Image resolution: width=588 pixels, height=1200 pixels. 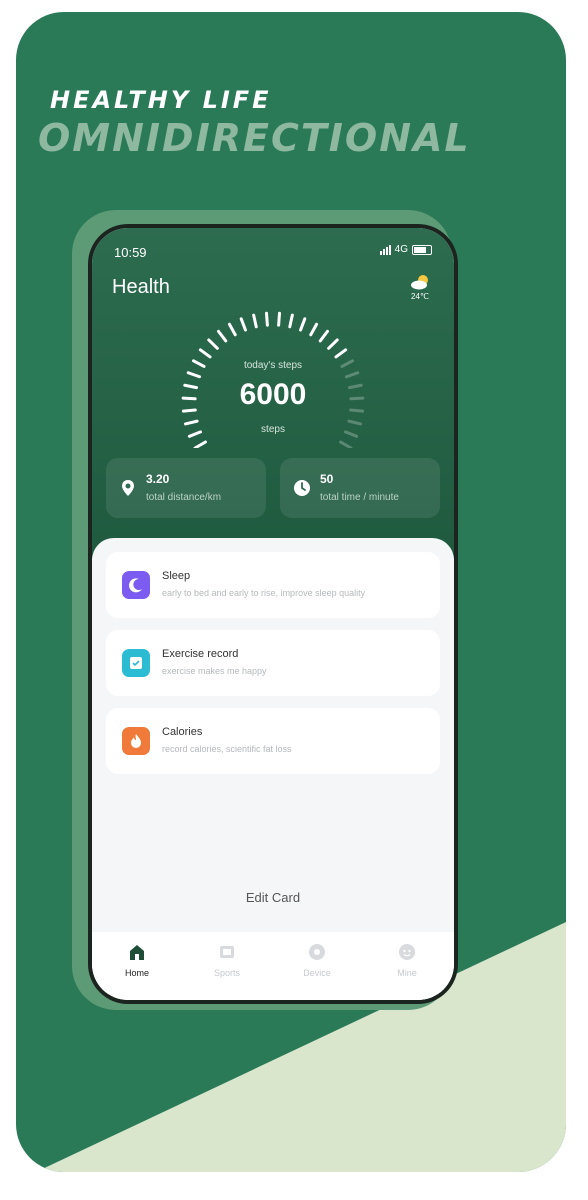 I want to click on card-title: Sleep, so click(x=176, y=576).